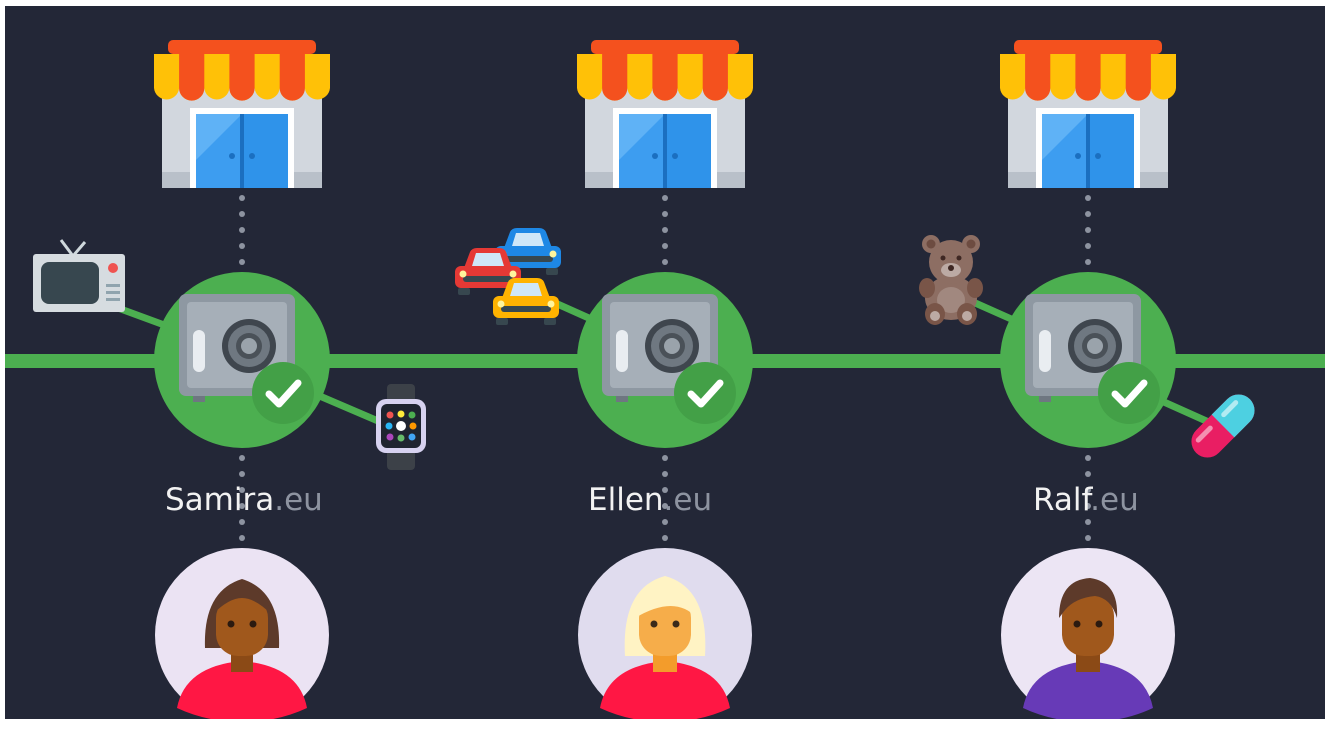 The image size is (1331, 749). Describe the element at coordinates (508, 276) in the screenshot. I see `cars-icon` at that location.